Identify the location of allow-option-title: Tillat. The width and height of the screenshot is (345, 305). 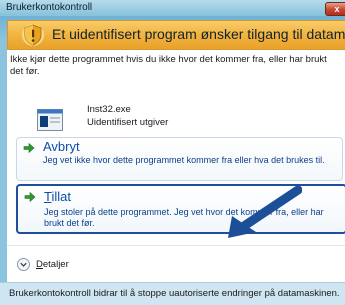
(57, 196).